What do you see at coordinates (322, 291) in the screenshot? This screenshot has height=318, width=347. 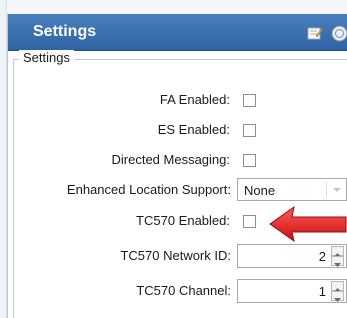 I see `spinner-value: 1` at bounding box center [322, 291].